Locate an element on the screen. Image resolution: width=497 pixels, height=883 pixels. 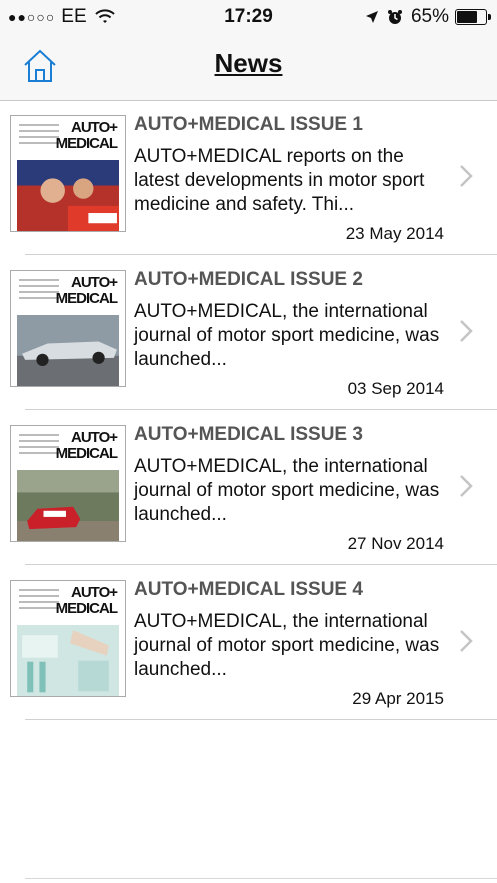
location-arrow-icon is located at coordinates (371, 17).